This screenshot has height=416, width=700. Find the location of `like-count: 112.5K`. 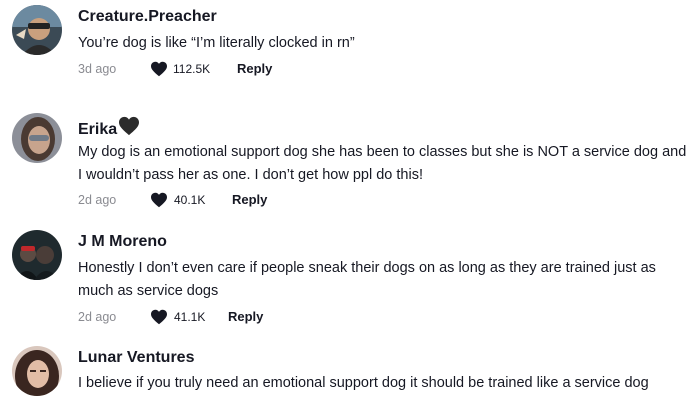

like-count: 112.5K is located at coordinates (192, 69).